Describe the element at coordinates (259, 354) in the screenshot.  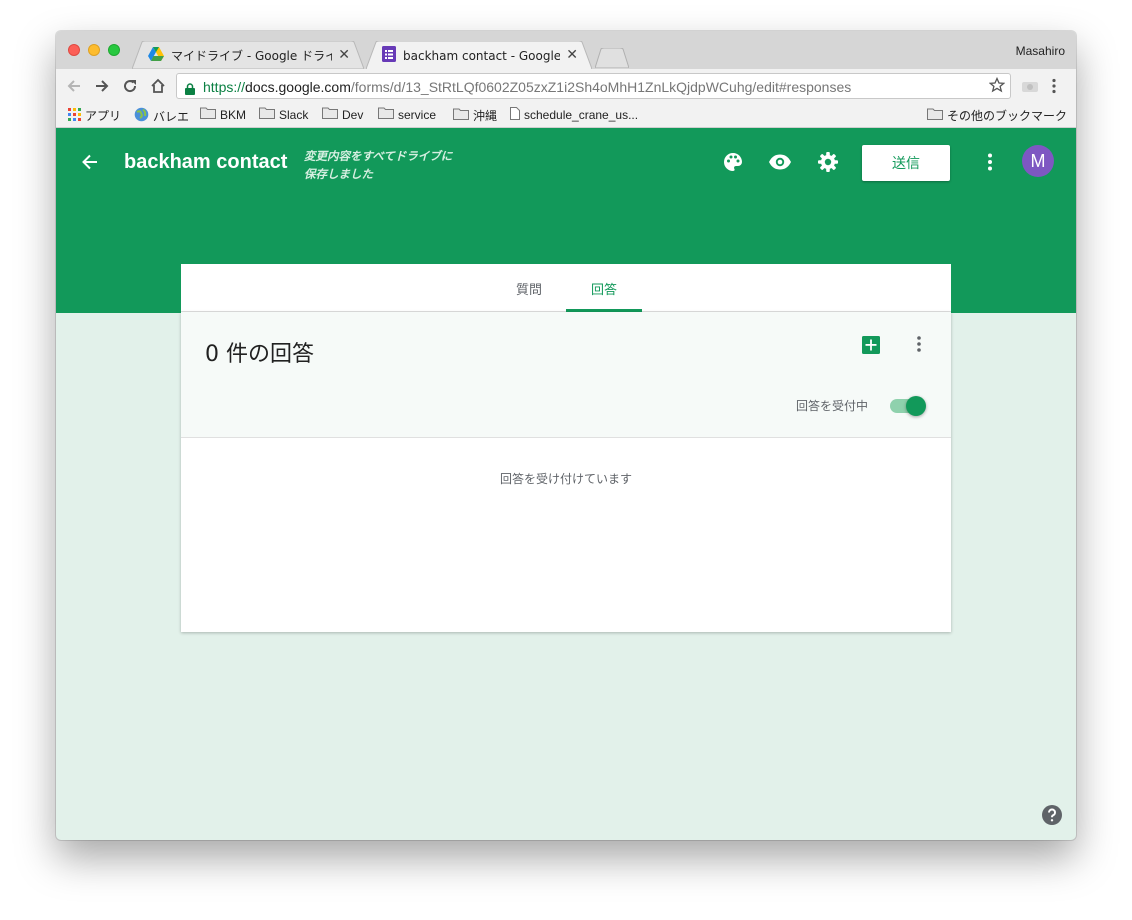
I see `response-count: 0 件の回答` at that location.